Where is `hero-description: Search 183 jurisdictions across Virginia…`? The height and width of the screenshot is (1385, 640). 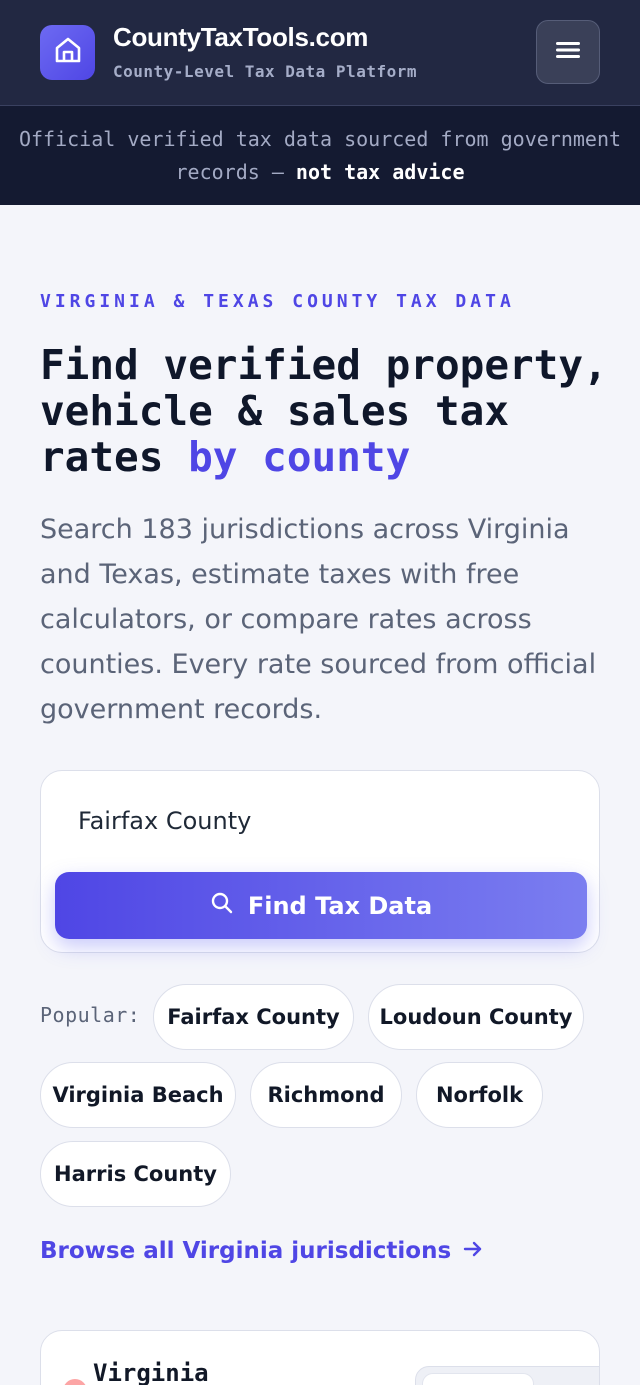
hero-description: Search 183 jurisdictions across Virginia… is located at coordinates (318, 619).